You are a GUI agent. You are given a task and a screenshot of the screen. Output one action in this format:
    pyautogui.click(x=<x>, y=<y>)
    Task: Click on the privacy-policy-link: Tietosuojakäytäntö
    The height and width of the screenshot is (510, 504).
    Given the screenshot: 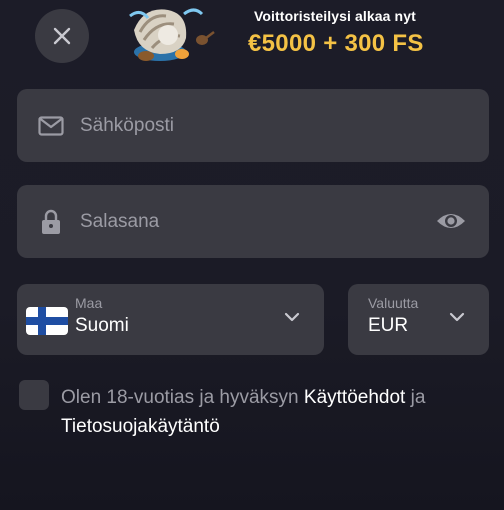 What is the action you would take?
    pyautogui.click(x=140, y=426)
    